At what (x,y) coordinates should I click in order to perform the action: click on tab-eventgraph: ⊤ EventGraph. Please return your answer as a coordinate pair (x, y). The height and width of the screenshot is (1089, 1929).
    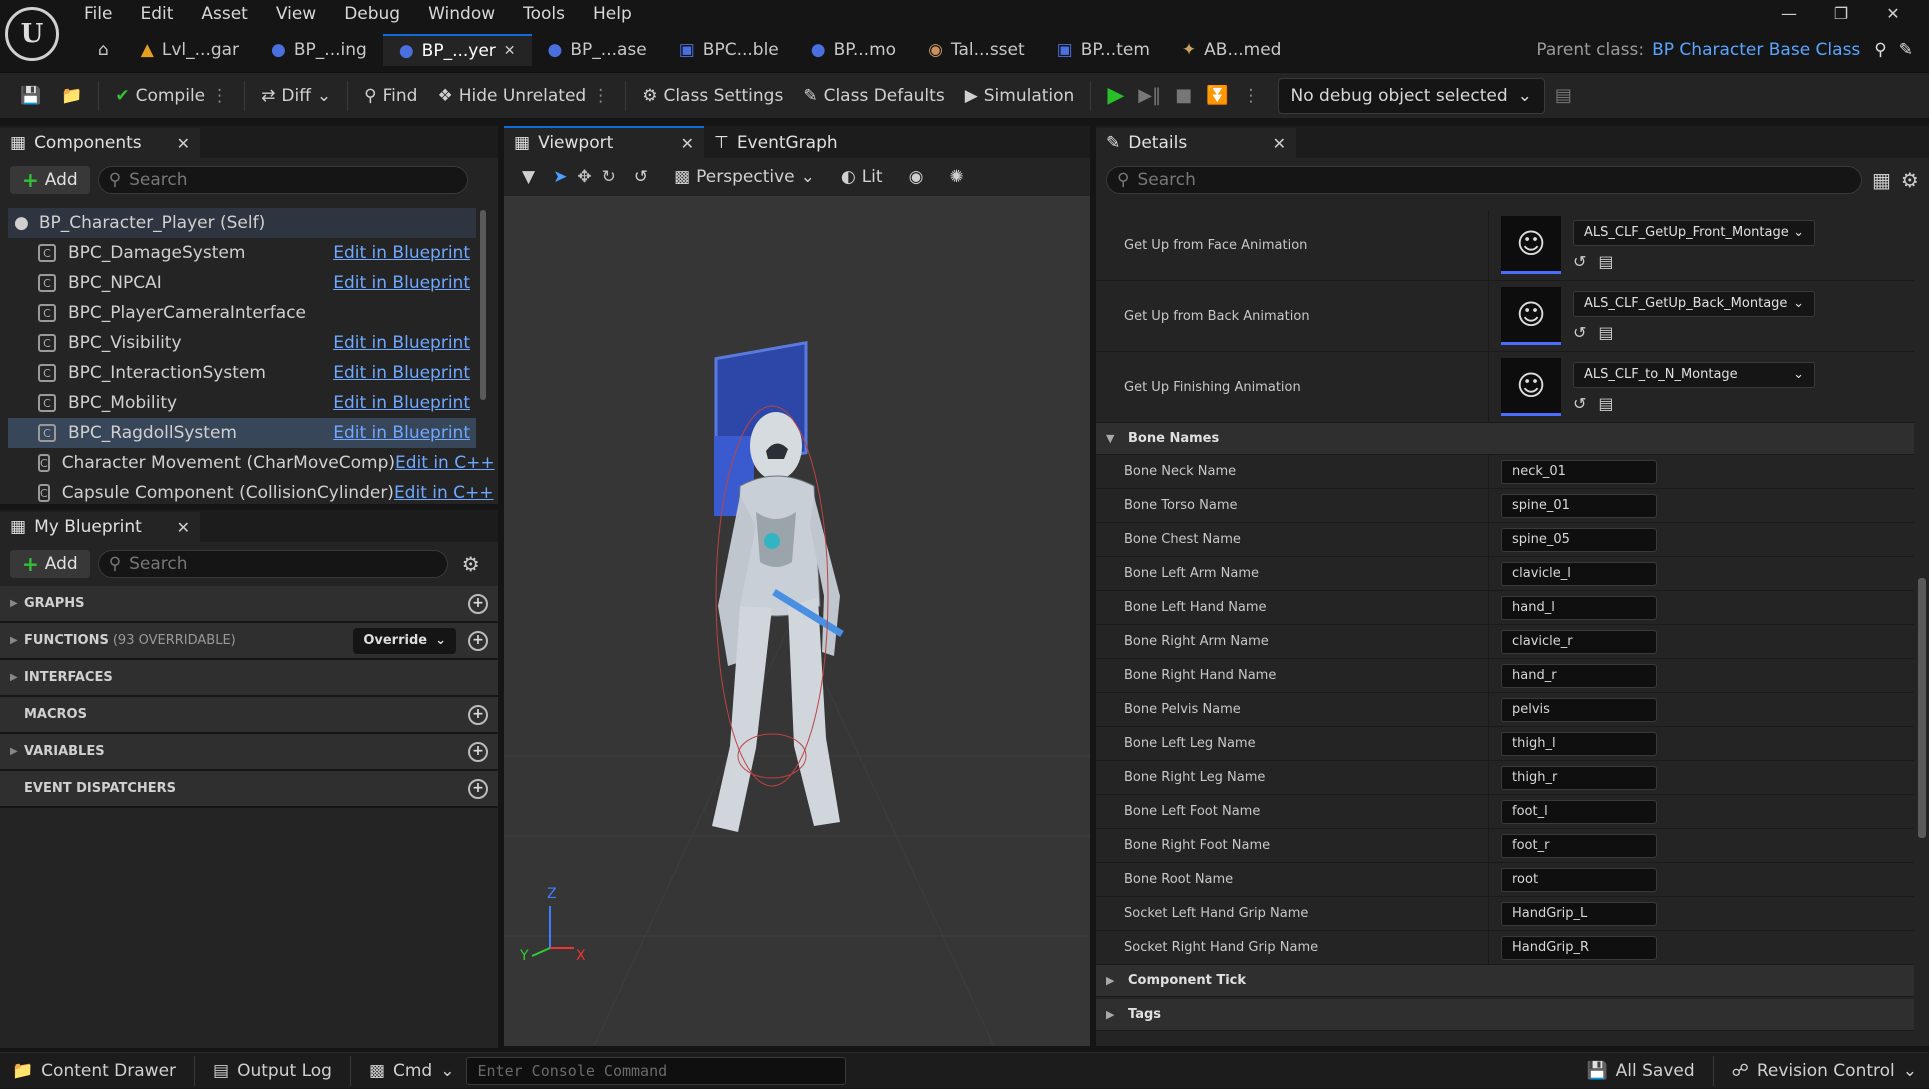
    Looking at the image, I should click on (789, 142).